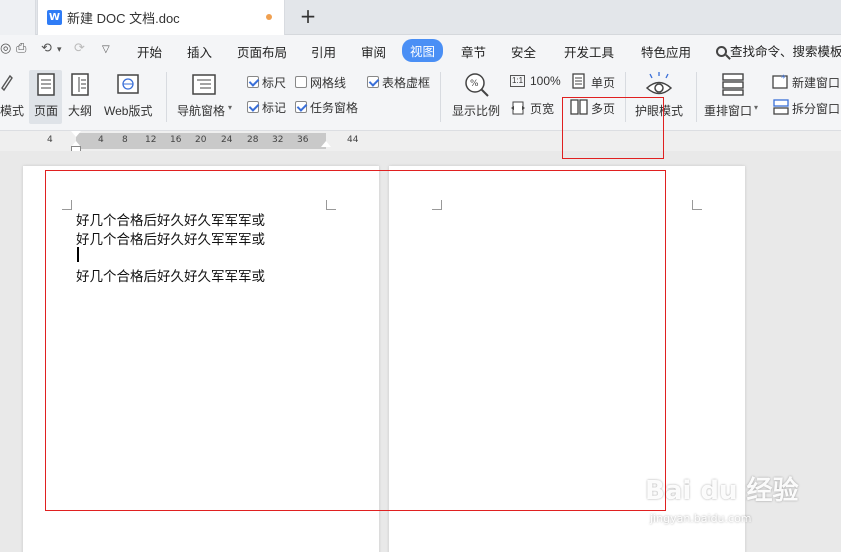  I want to click on search-icon, so click(721, 51).